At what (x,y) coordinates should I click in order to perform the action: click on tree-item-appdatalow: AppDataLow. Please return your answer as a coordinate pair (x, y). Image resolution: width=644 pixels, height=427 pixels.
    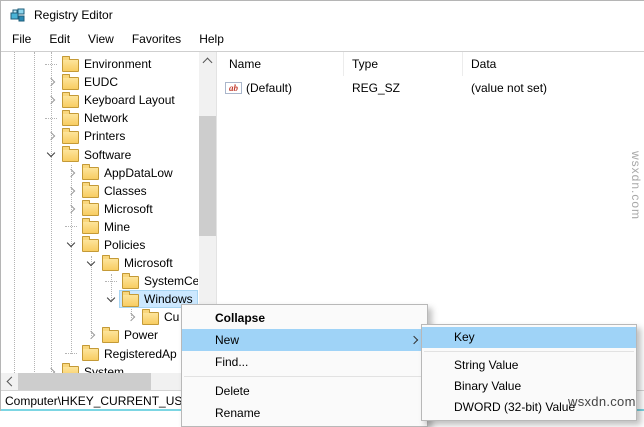
    Looking at the image, I should click on (99, 173).